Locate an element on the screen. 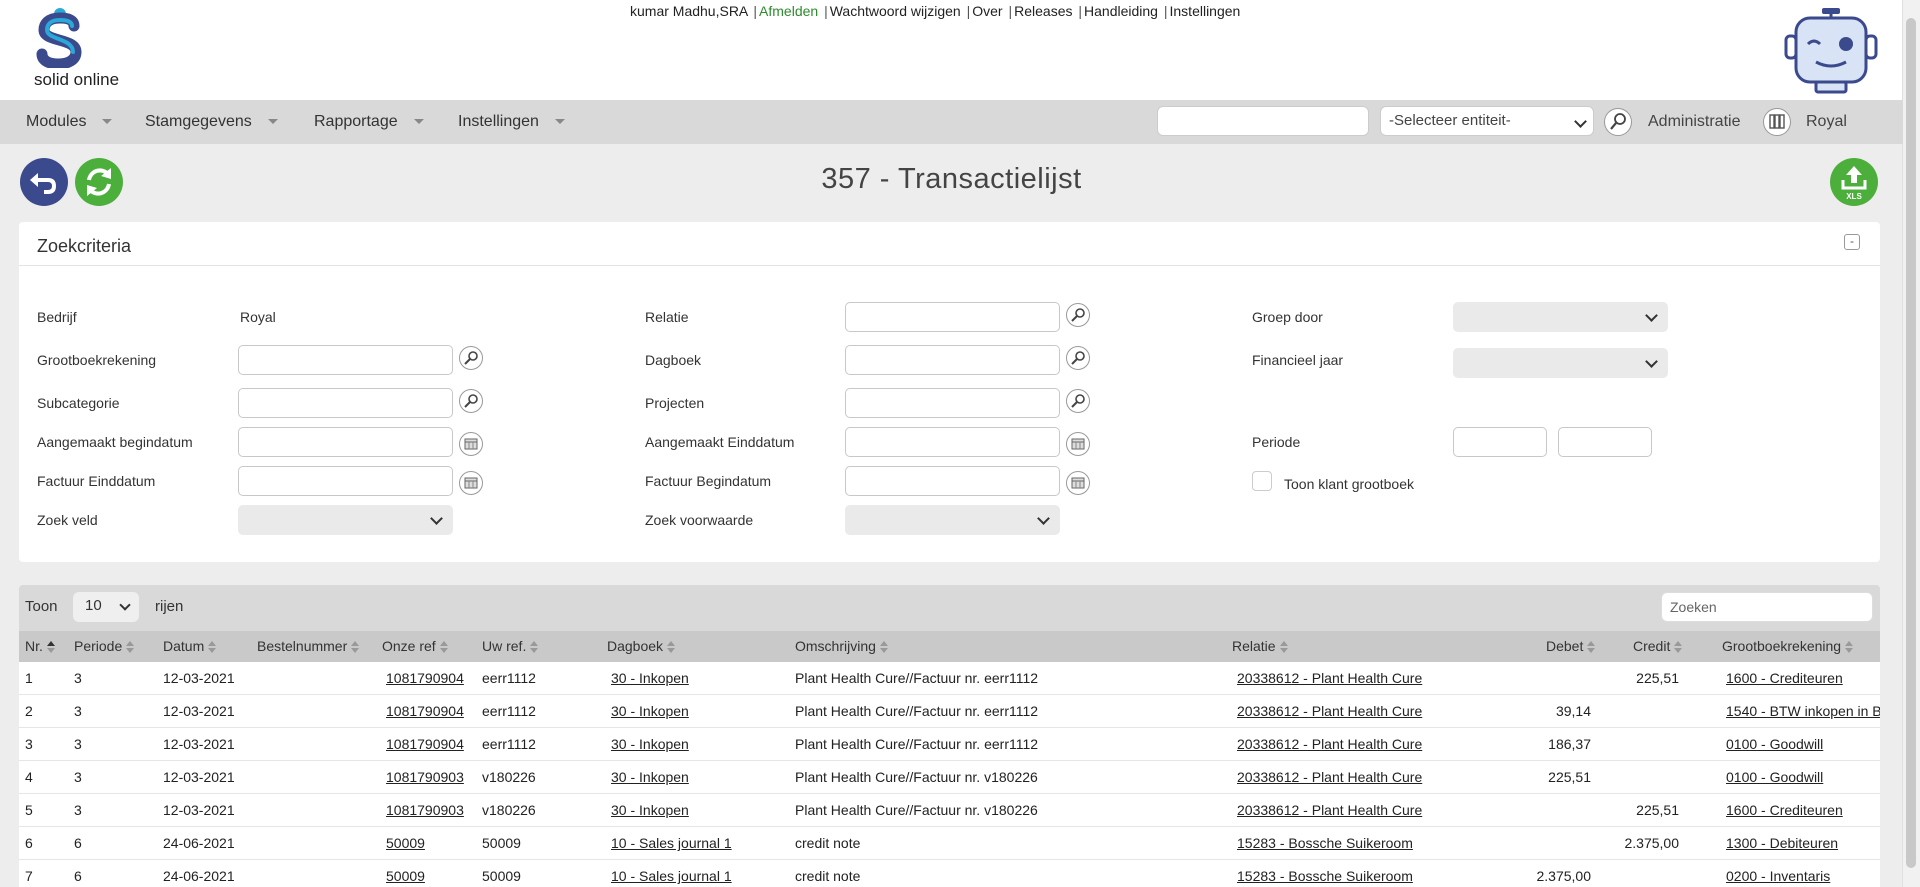  manual-link: Handleiding is located at coordinates (1121, 11).